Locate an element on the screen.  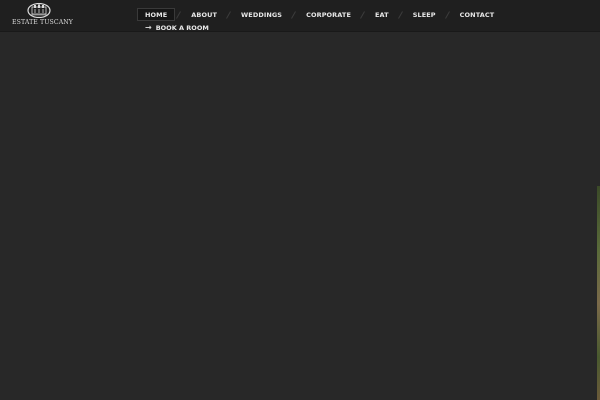
brand-logo: ESTATE TUSCANY is located at coordinates (42, 16).